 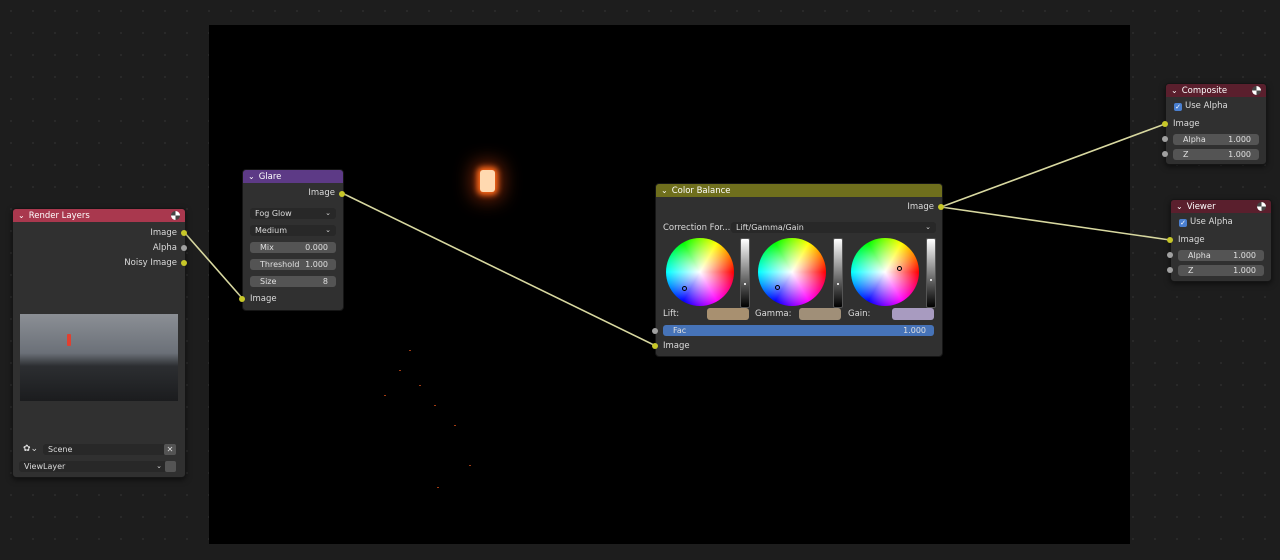 I want to click on lift-label: Lift:, so click(x=671, y=314).